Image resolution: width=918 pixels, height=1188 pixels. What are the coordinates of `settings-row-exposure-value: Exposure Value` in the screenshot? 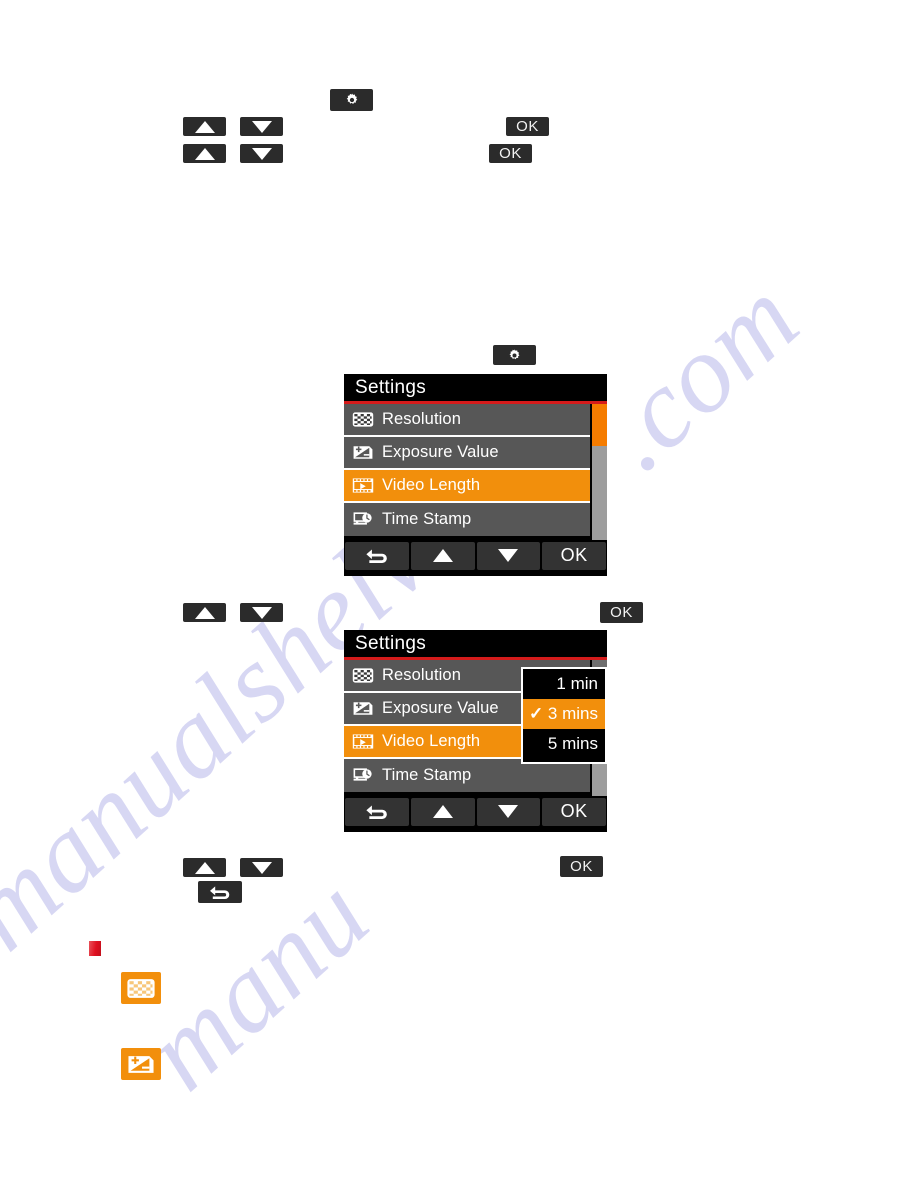 It's located at (467, 453).